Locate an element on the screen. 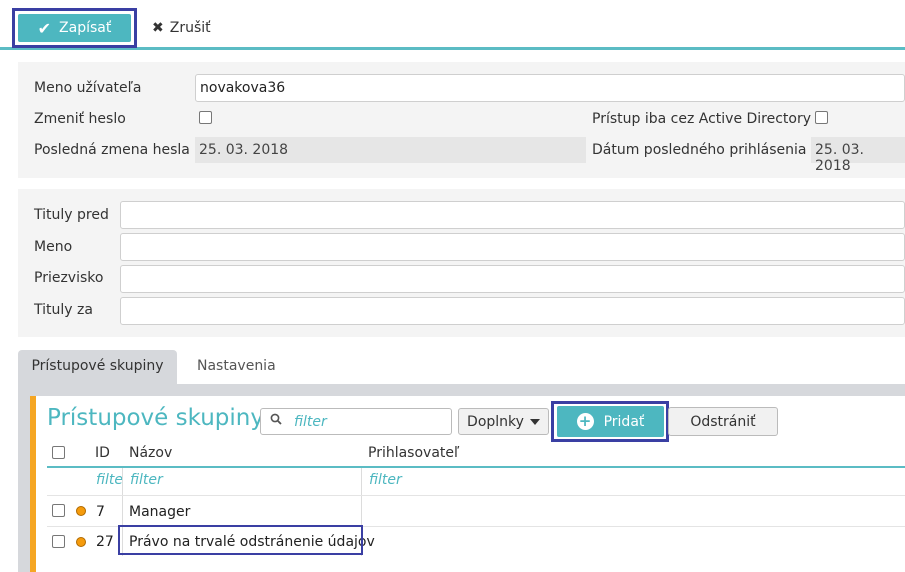 This screenshot has height=572, width=905. remove-button: Odstrániť is located at coordinates (723, 421).